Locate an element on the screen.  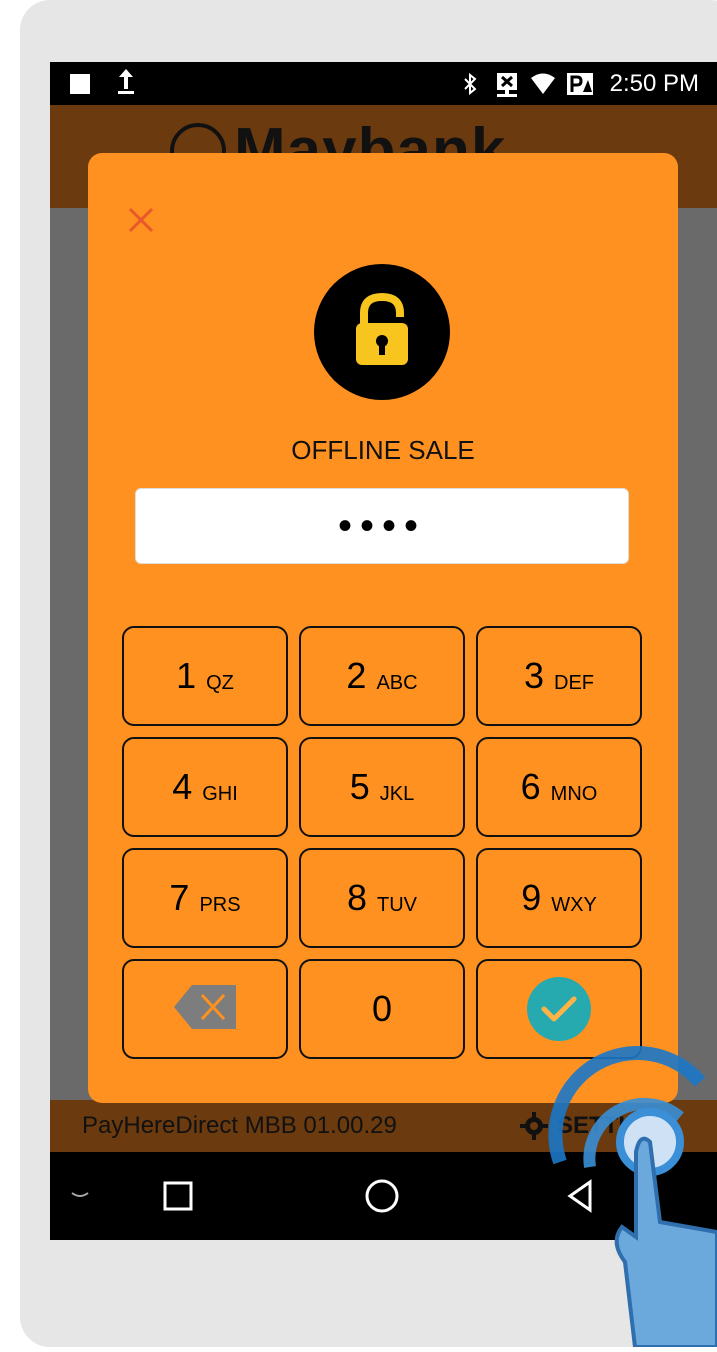
key-number: 3 is located at coordinates (534, 675).